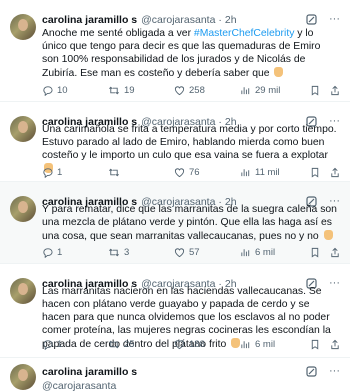 This screenshot has height=392, width=350. I want to click on like-button: 188, so click(207, 344).